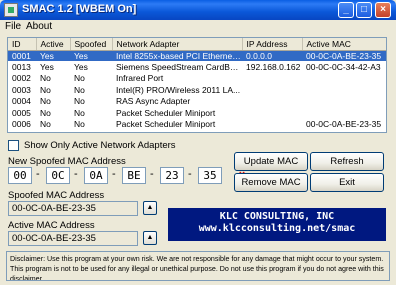  Describe the element at coordinates (13, 145) in the screenshot. I see `show-only-active-checkbox` at that location.